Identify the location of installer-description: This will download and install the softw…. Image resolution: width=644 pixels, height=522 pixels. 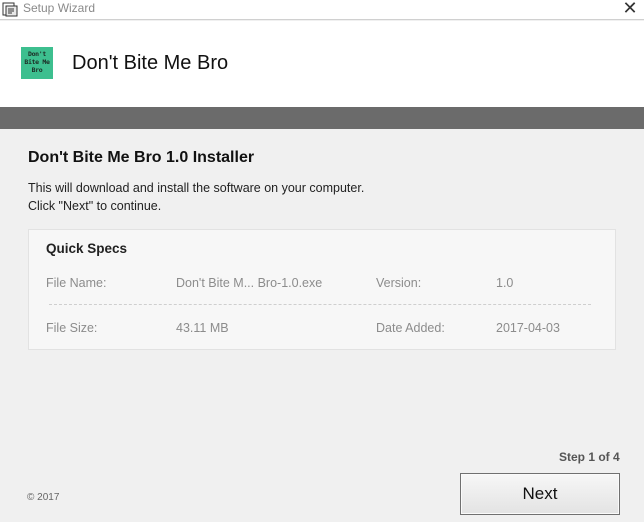
(196, 197).